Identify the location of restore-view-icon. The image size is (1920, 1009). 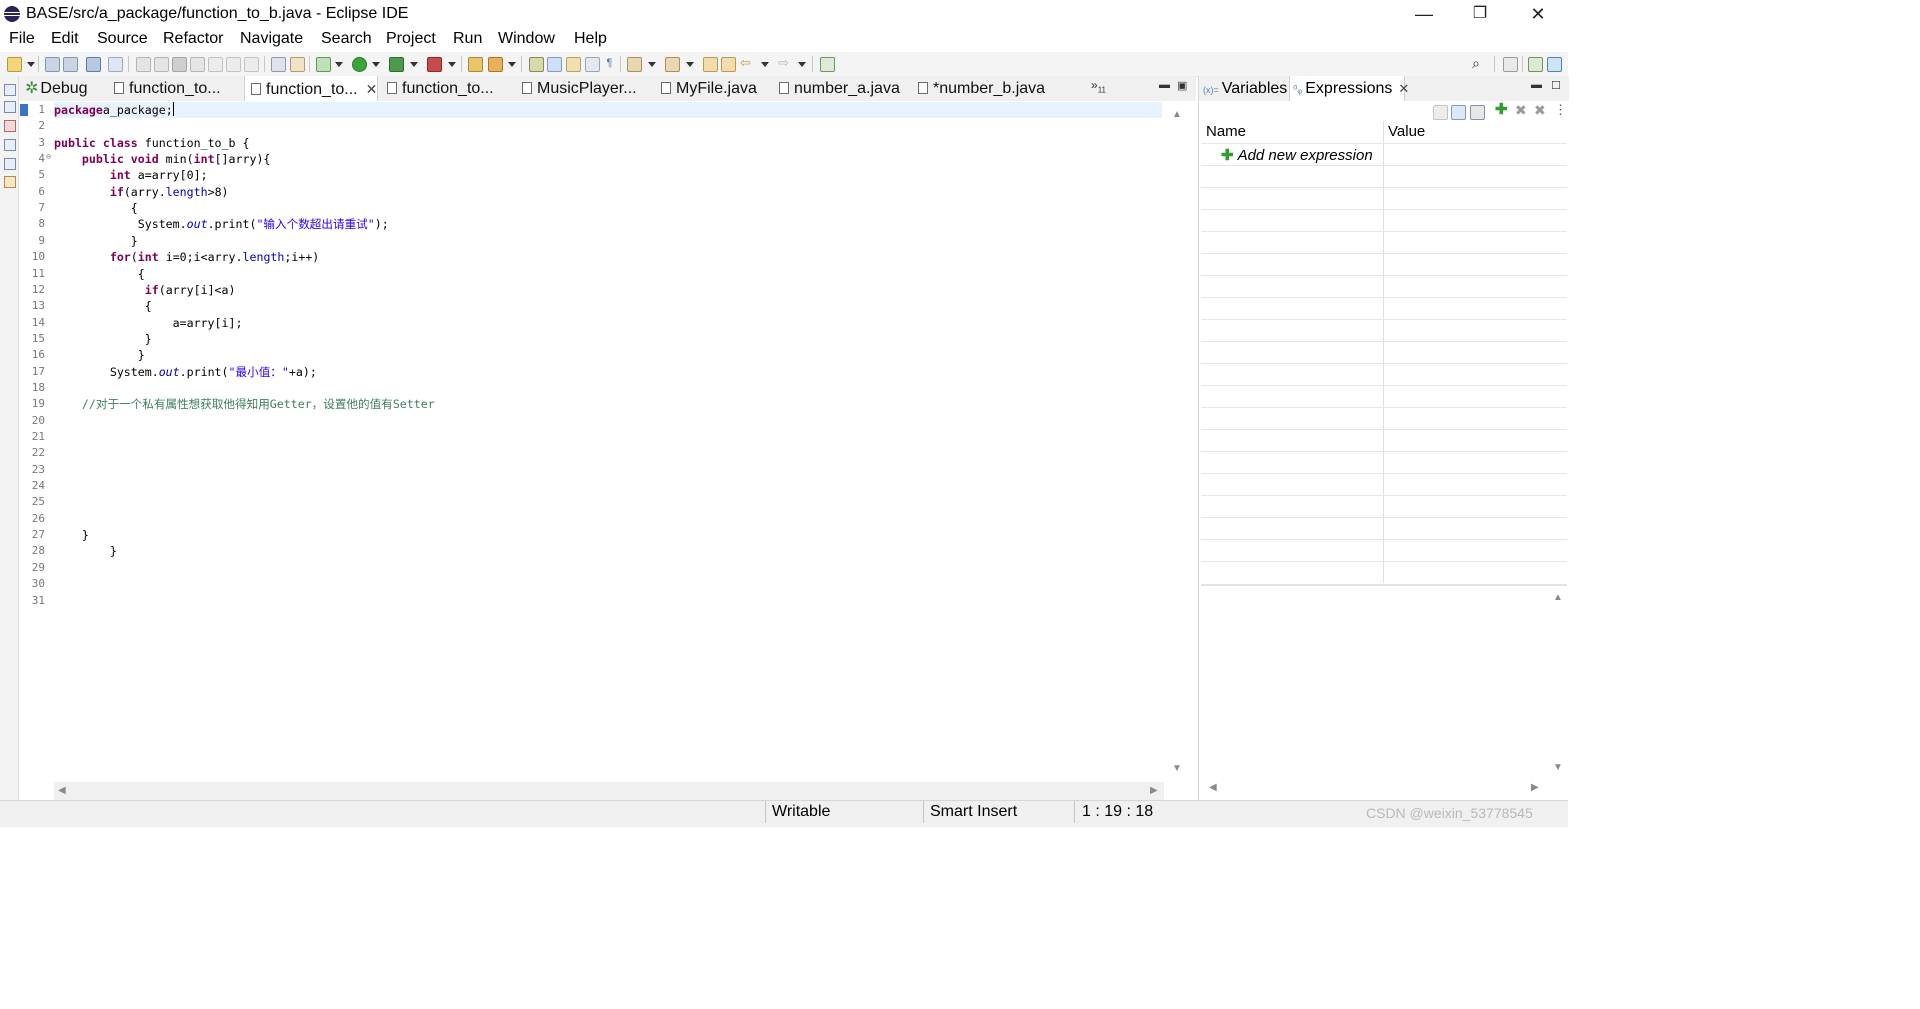
(10, 90).